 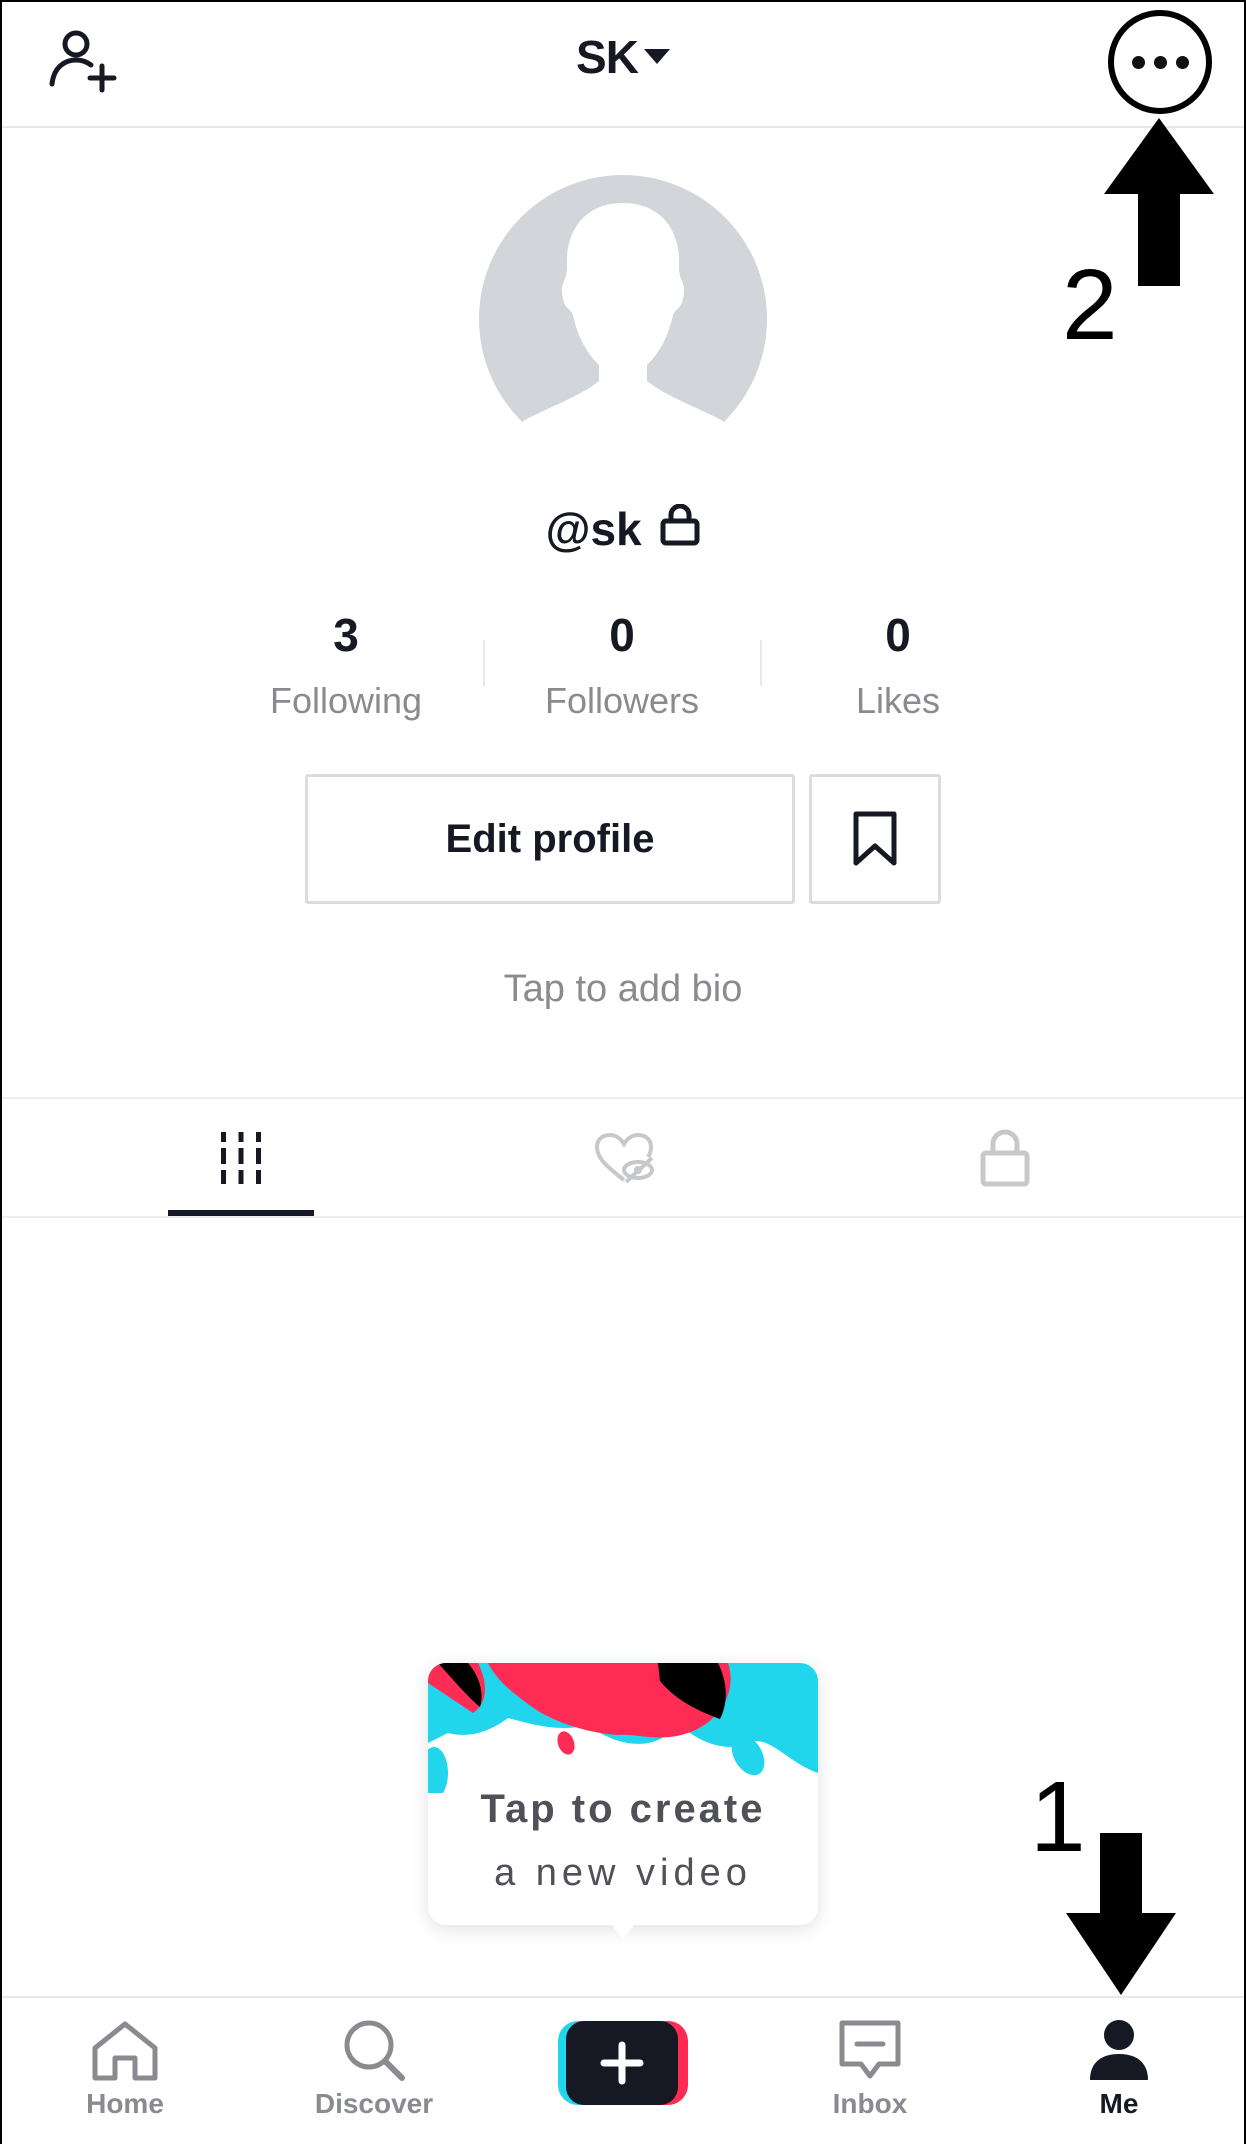 I want to click on followers-label: Followers, so click(x=622, y=700).